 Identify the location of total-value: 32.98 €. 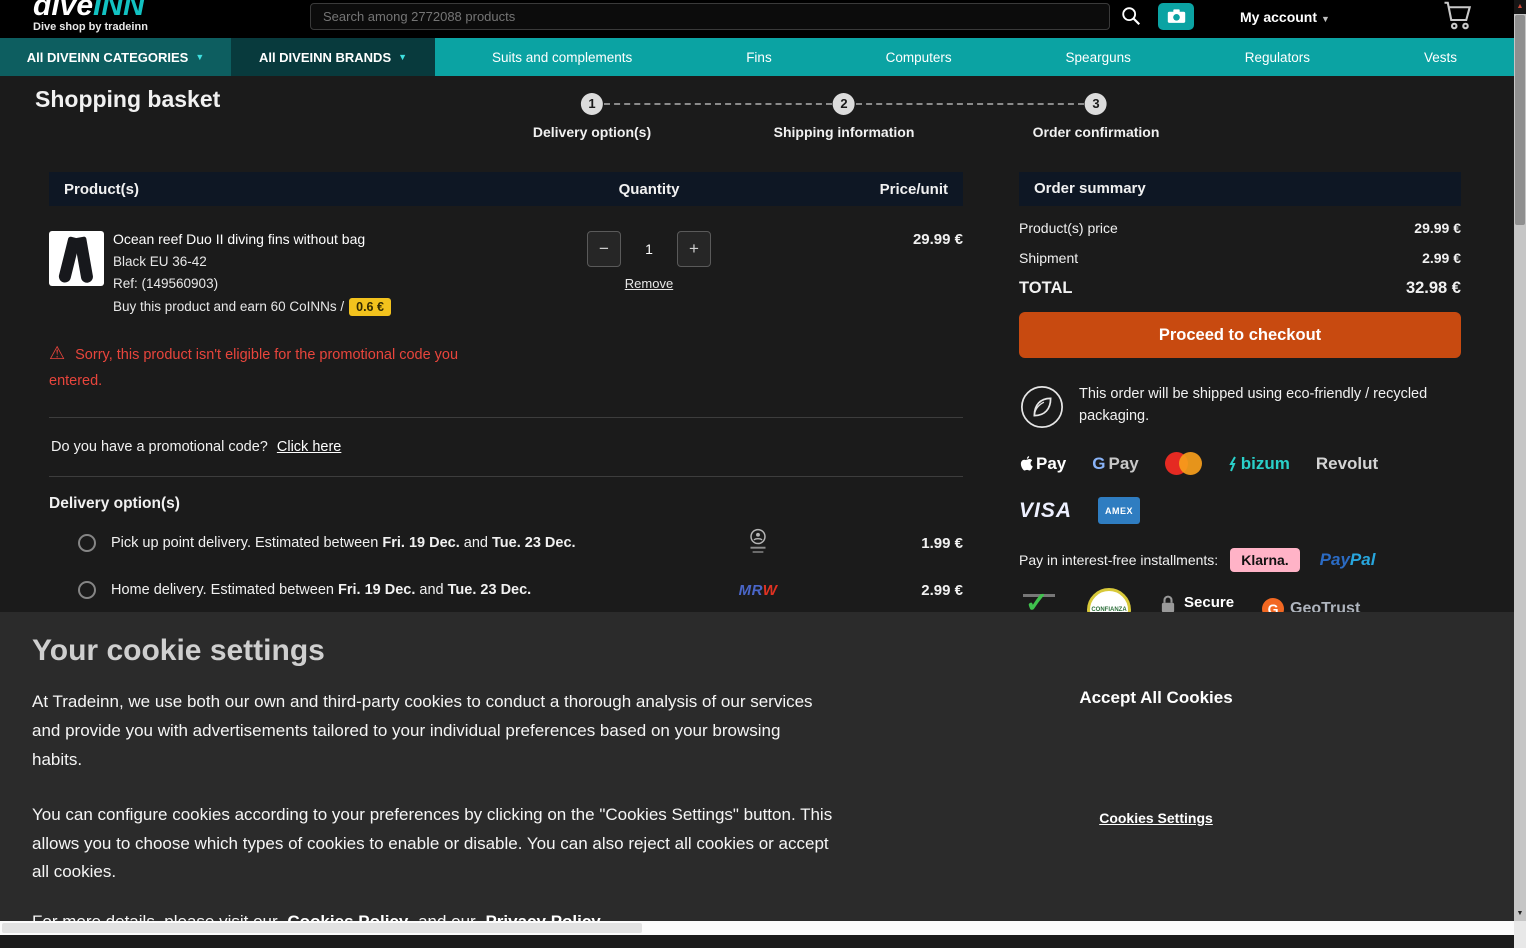
(1433, 288).